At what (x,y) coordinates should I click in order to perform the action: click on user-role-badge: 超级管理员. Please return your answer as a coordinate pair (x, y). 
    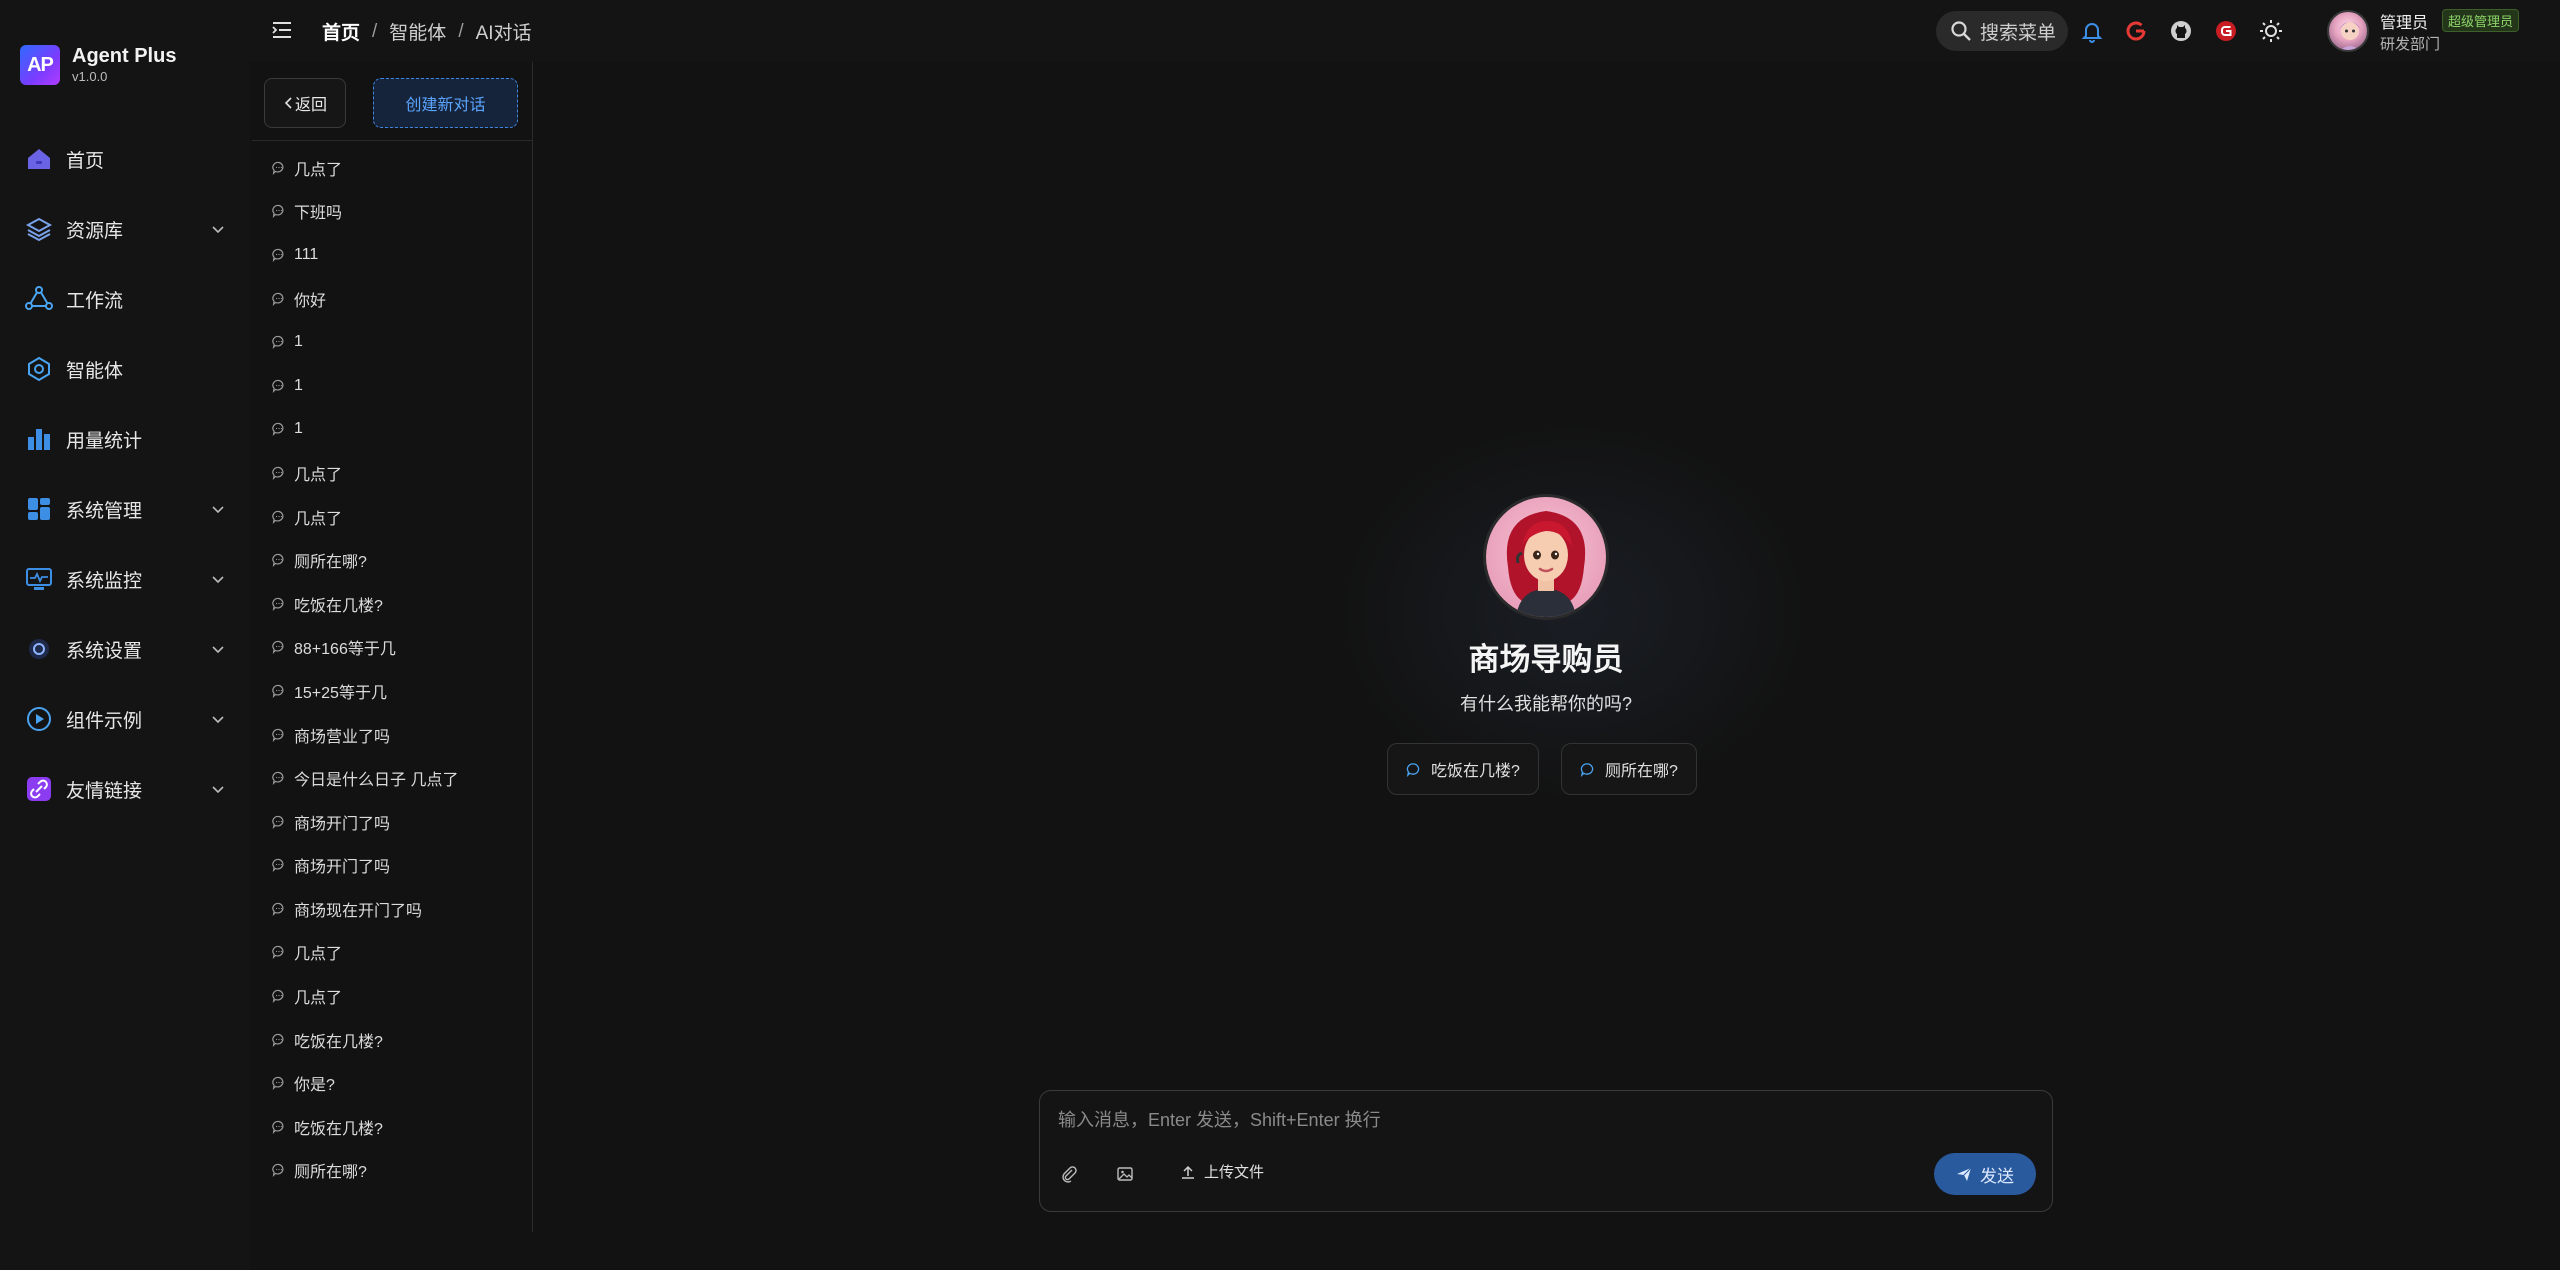
    Looking at the image, I should click on (2481, 20).